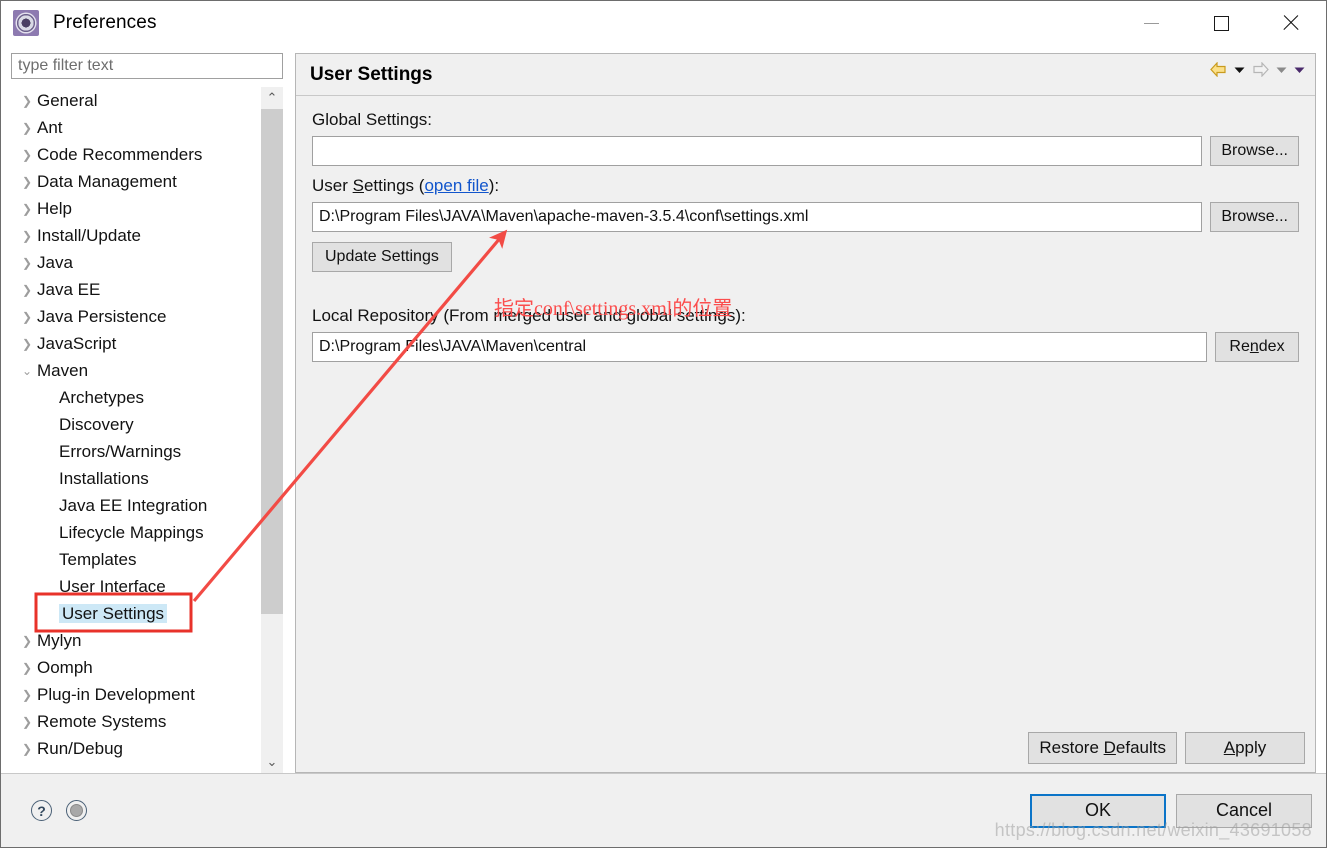  What do you see at coordinates (104, 478) in the screenshot?
I see `sidebar-item-label: Installations` at bounding box center [104, 478].